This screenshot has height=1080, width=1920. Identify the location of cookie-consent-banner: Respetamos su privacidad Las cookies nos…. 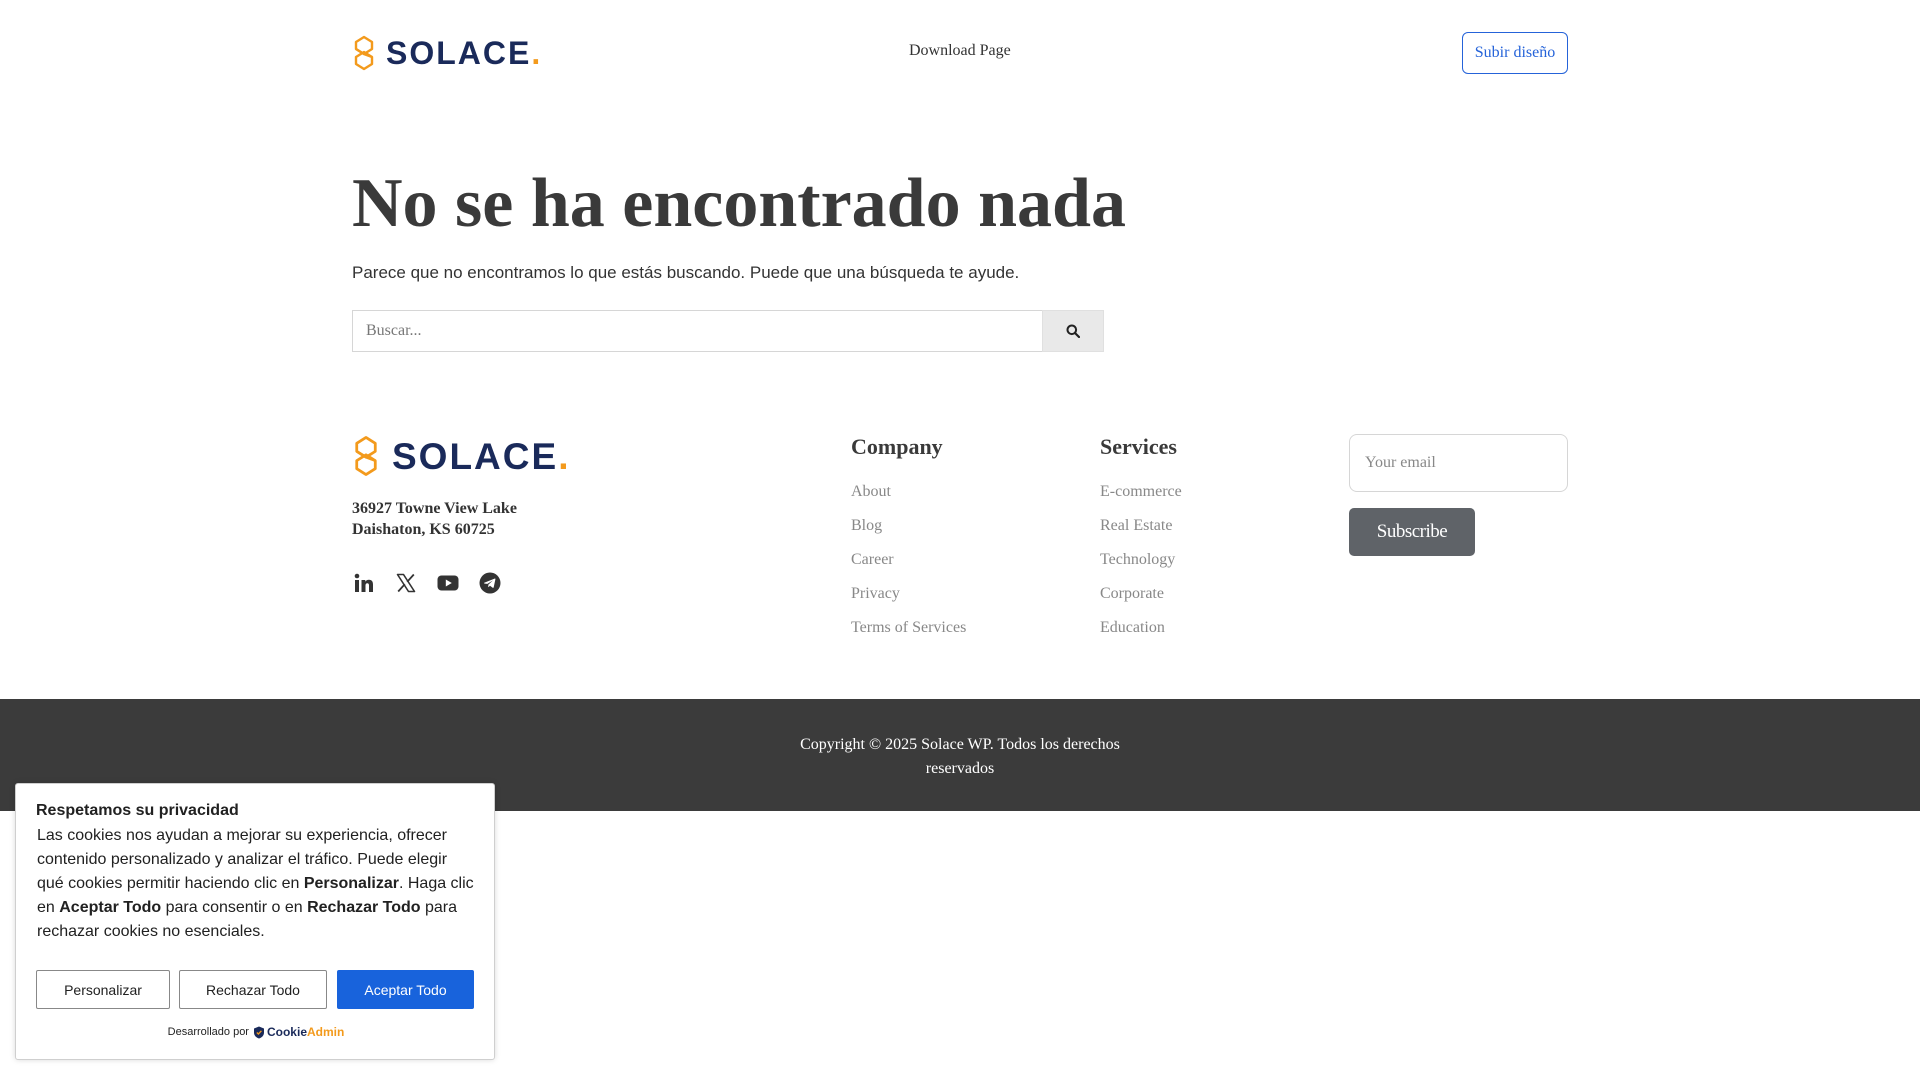
(255, 921).